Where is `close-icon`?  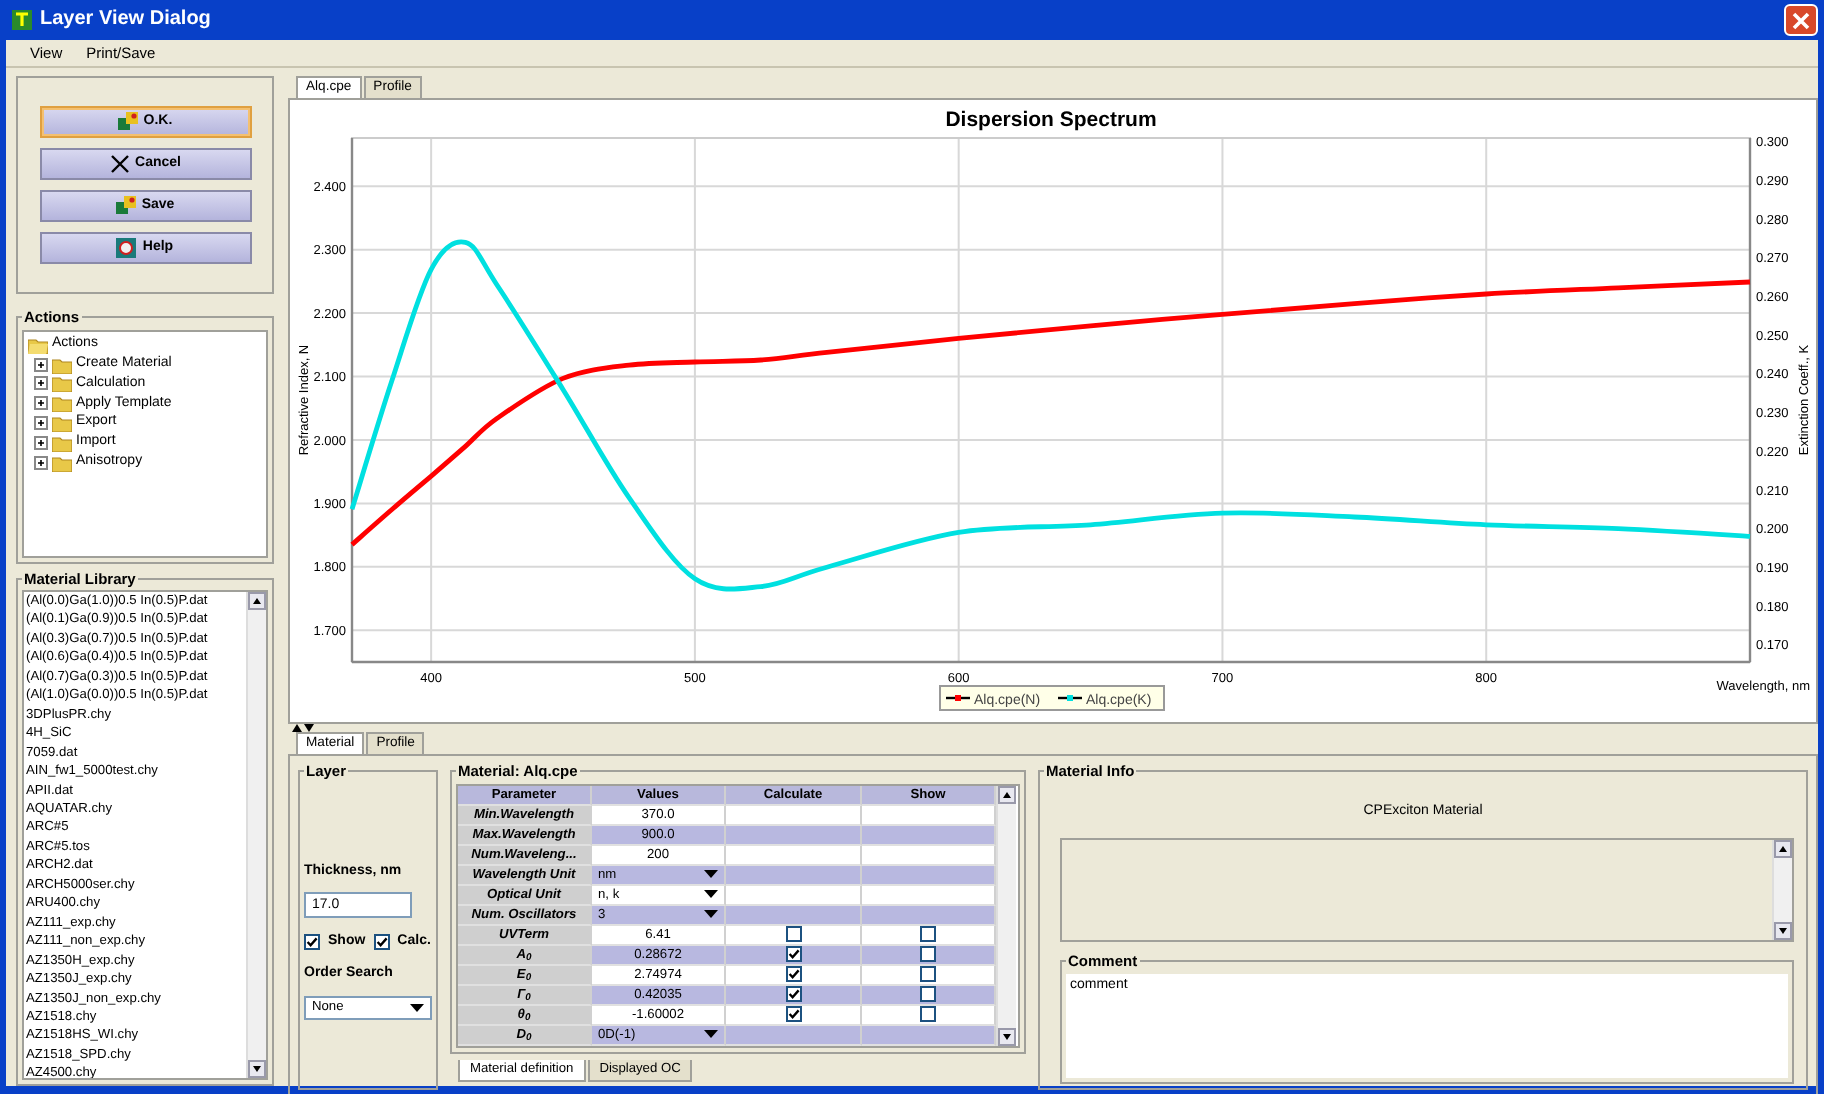 close-icon is located at coordinates (1801, 20).